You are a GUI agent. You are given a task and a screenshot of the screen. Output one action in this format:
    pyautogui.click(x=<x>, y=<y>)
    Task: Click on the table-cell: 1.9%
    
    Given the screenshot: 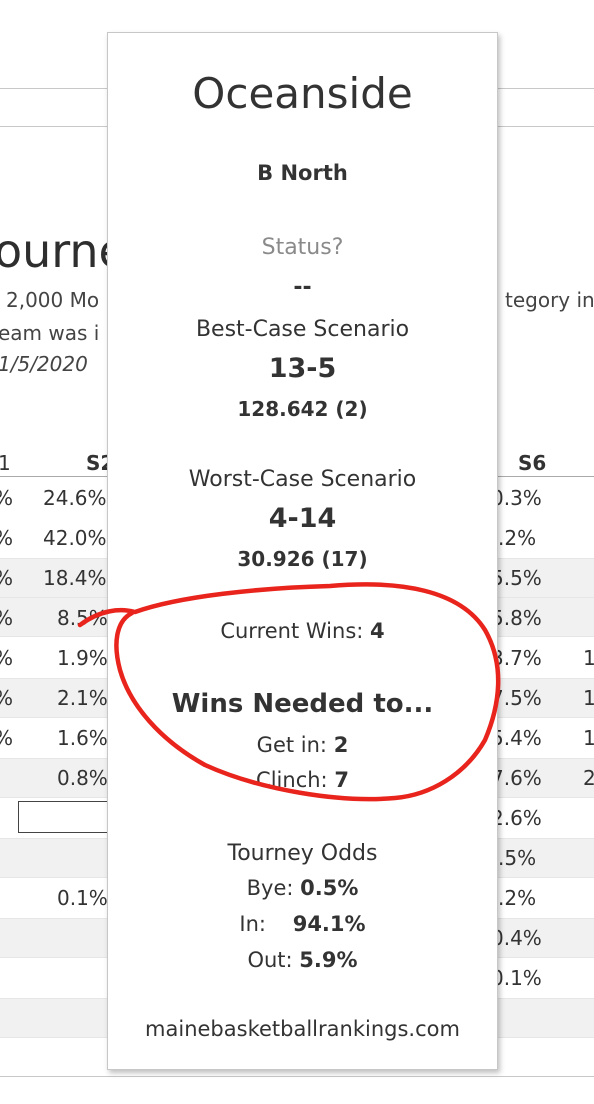 What is the action you would take?
    pyautogui.click(x=82, y=658)
    